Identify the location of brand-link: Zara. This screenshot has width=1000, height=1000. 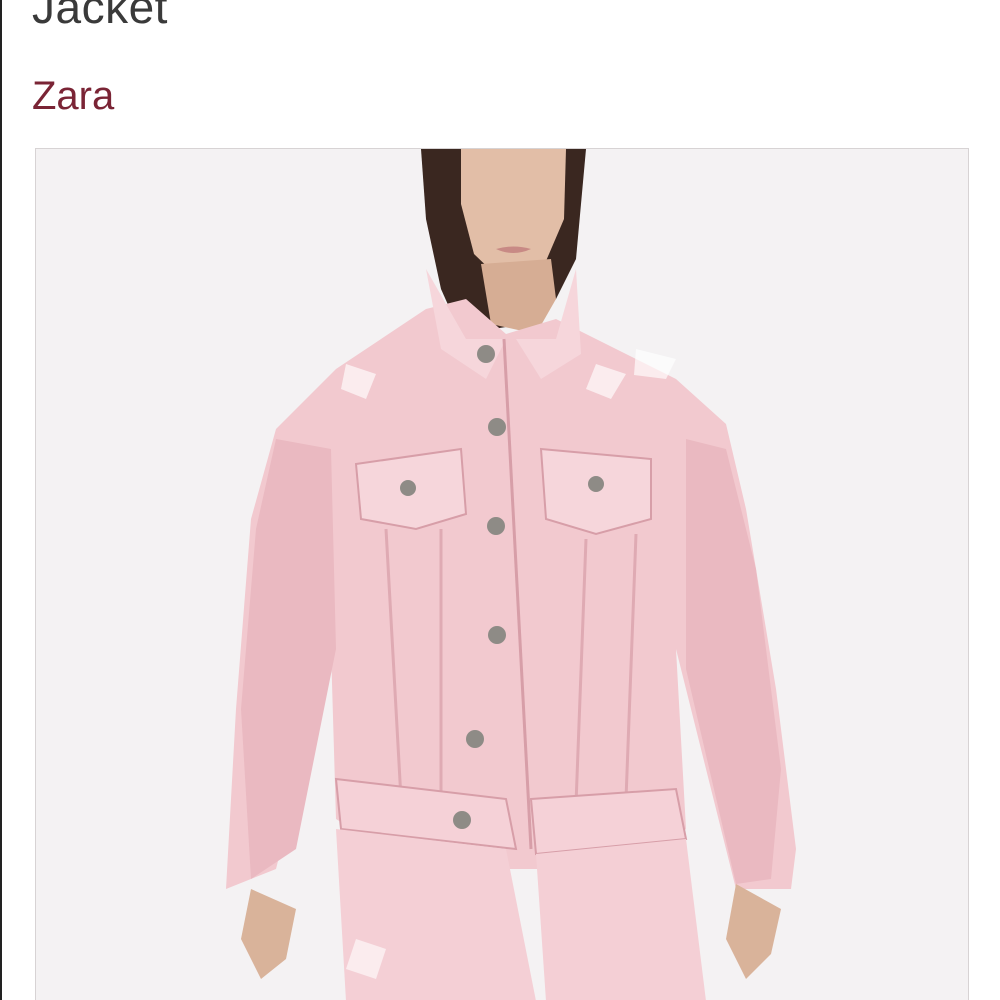
(73, 96).